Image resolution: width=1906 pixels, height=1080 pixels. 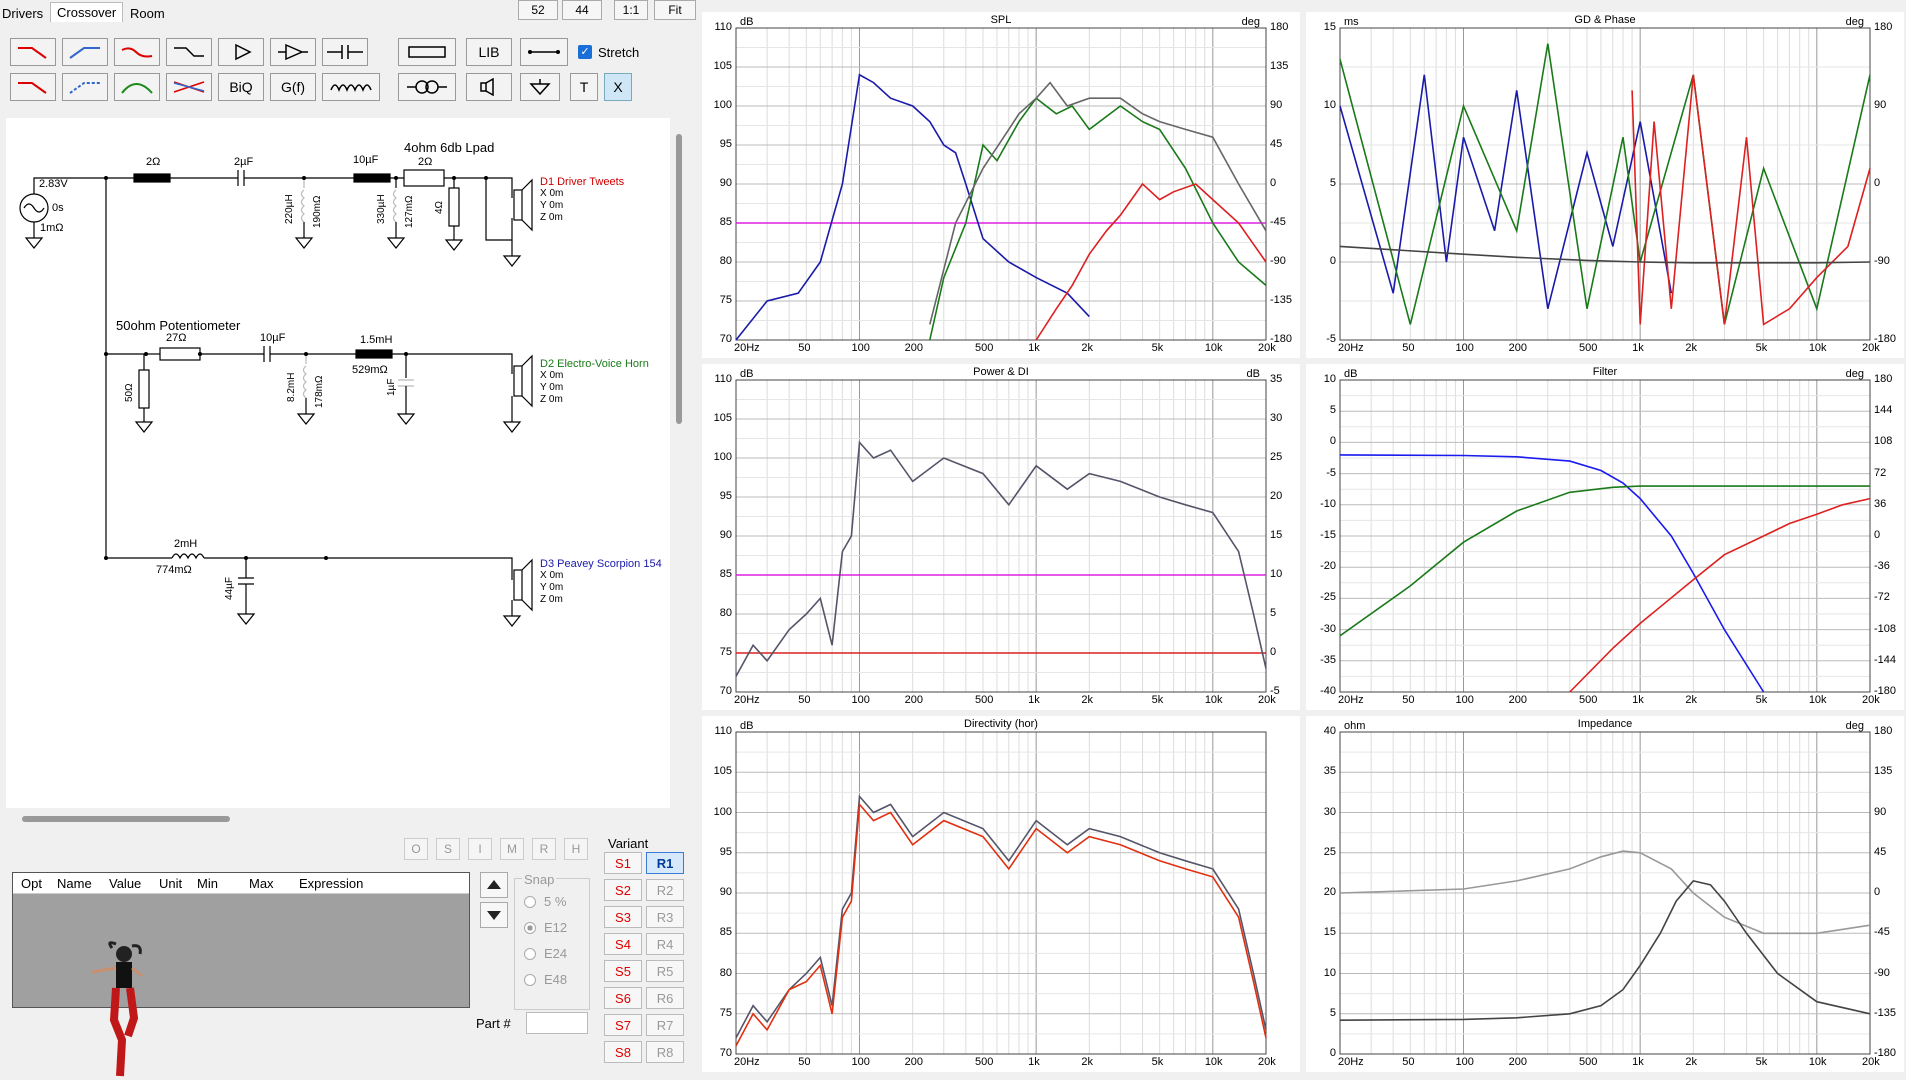 What do you see at coordinates (631, 10) in the screenshot?
I see `zoom-1to1-button: 1:1` at bounding box center [631, 10].